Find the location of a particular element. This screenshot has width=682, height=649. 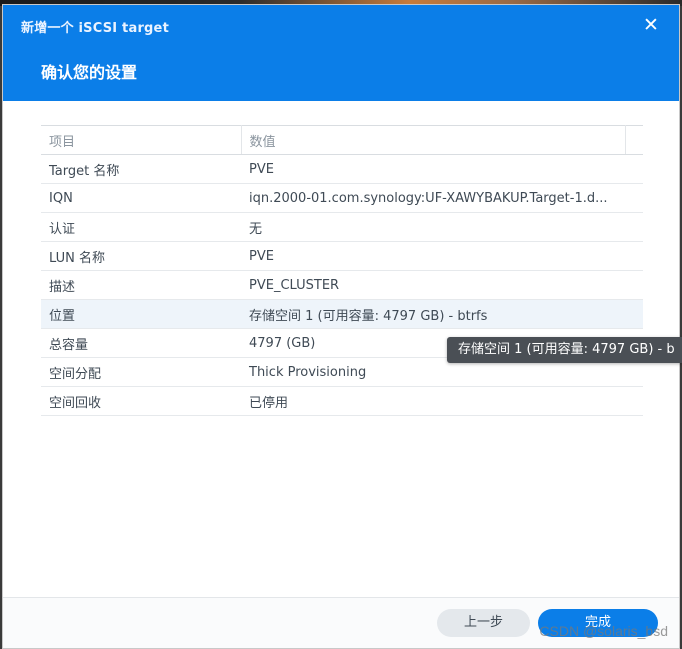

dialog-title: 新增一个 iSCSI target is located at coordinates (95, 28).